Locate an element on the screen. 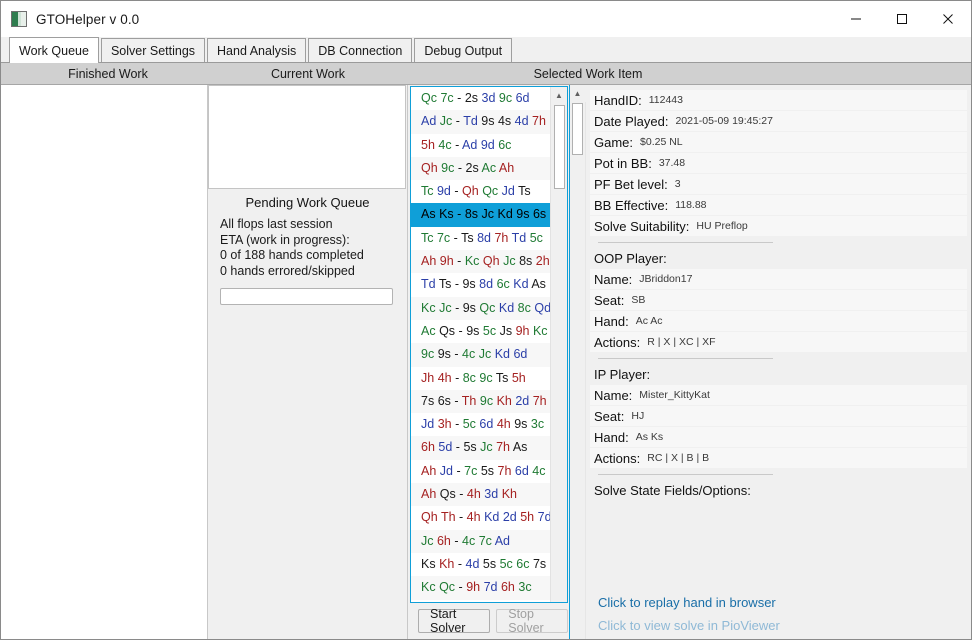  work-item-row: 9c 9s - 4c Jc Kd 6d is located at coordinates (480, 355).